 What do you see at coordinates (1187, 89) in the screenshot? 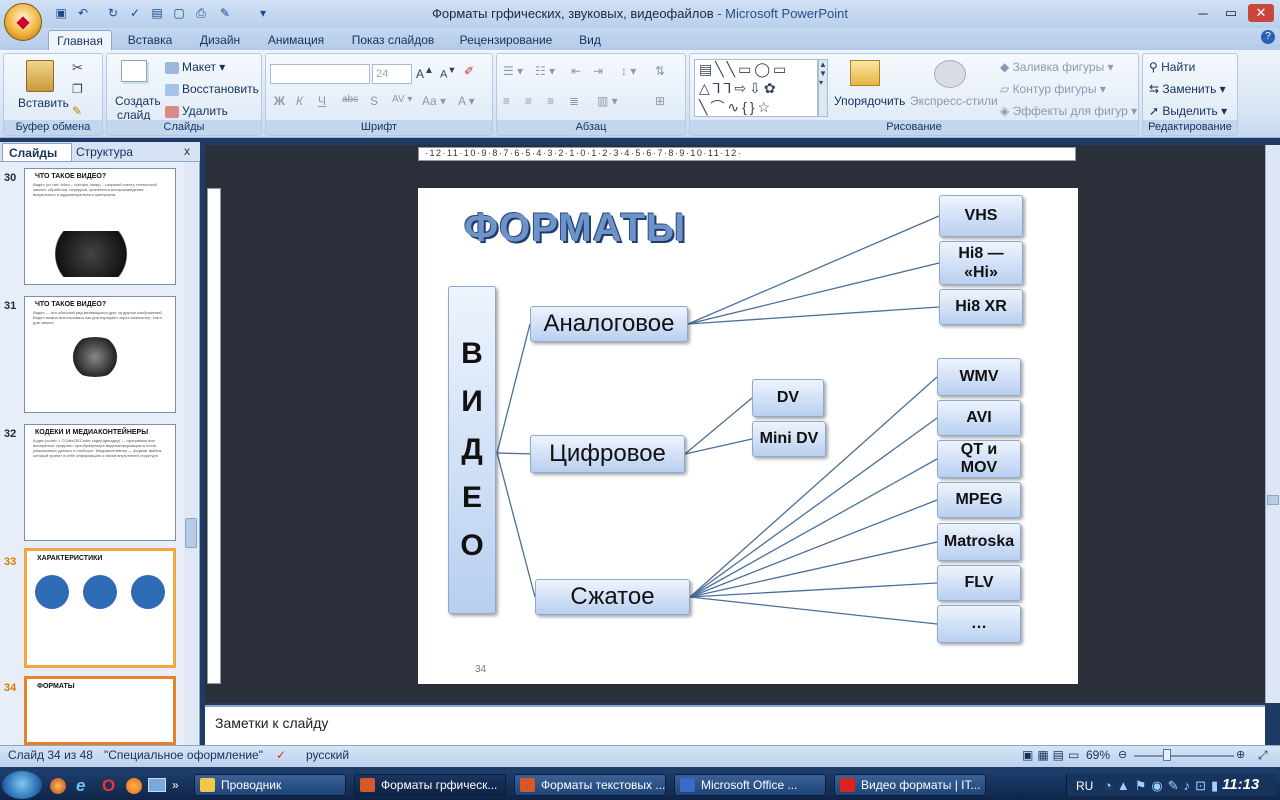
I see `replace-button: ⇆ Заменить ▾` at bounding box center [1187, 89].